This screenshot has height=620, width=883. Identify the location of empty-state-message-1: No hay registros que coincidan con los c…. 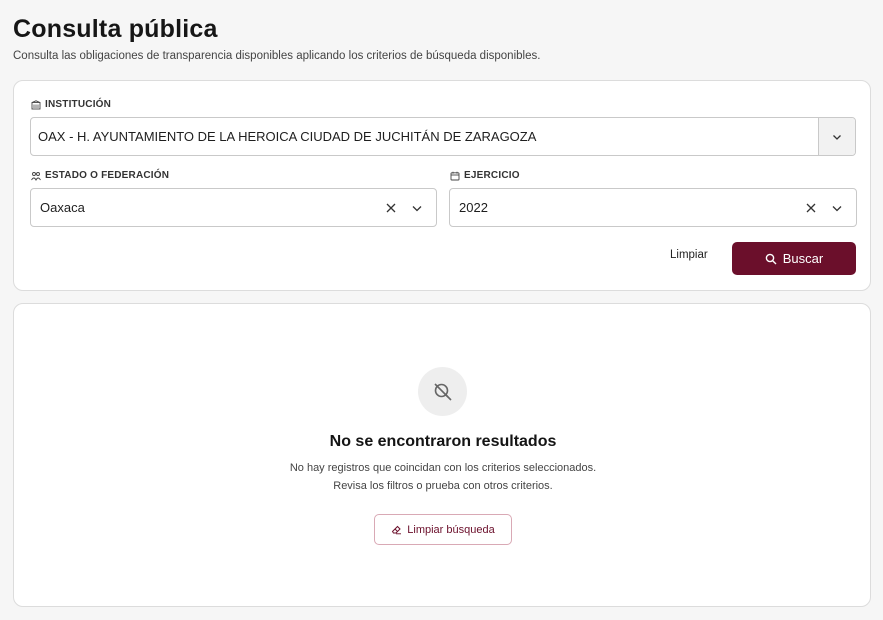
(443, 468).